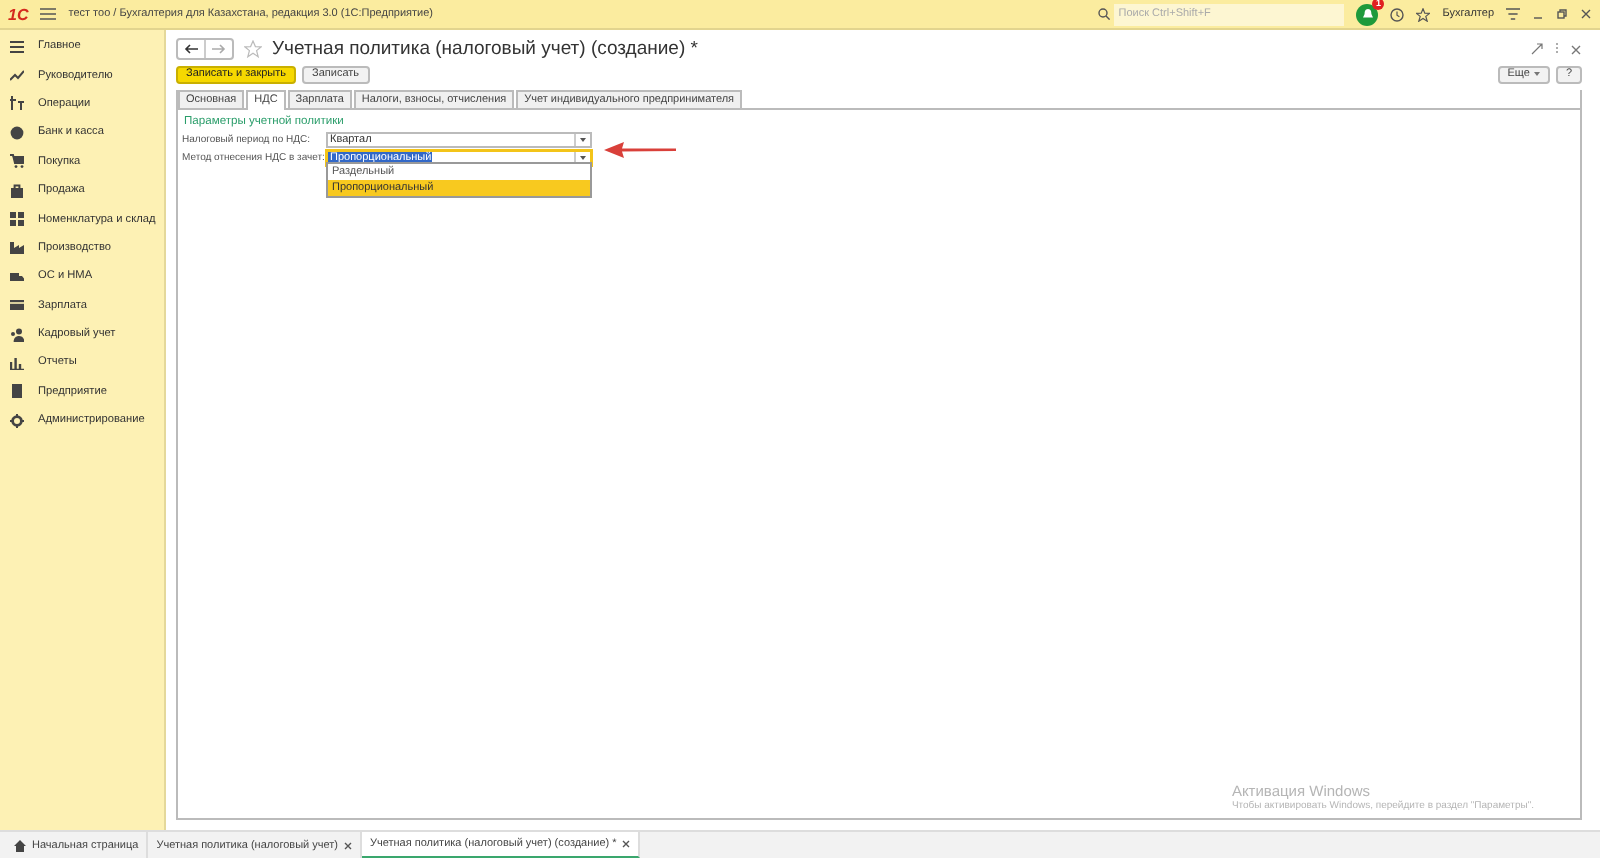 Image resolution: width=1600 pixels, height=858 pixels. I want to click on search-icon, so click(1104, 14).